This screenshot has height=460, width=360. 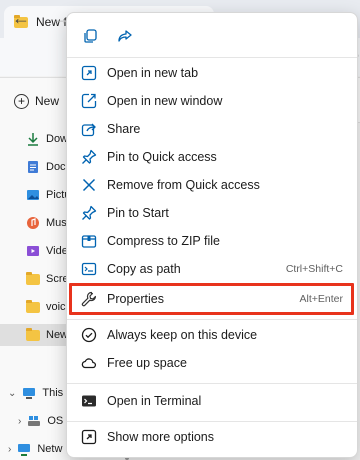 I want to click on pc-icon, so click(x=29, y=393).